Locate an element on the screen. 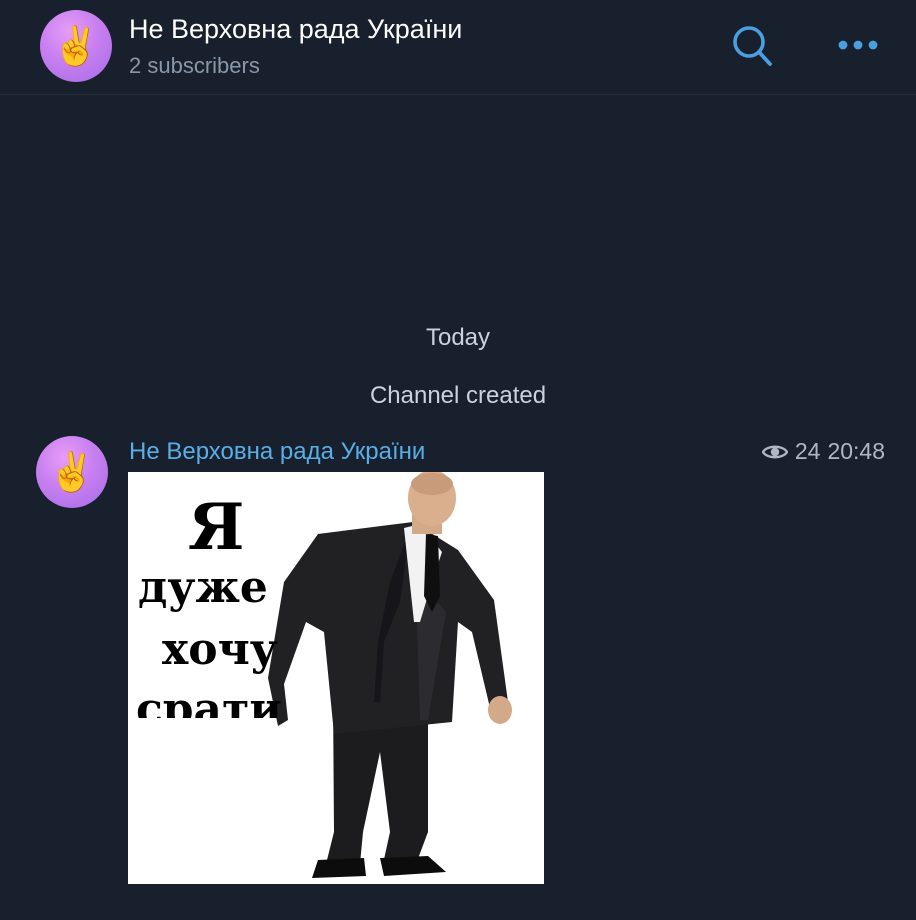 The height and width of the screenshot is (920, 916). more-horizontal-icon is located at coordinates (858, 45).